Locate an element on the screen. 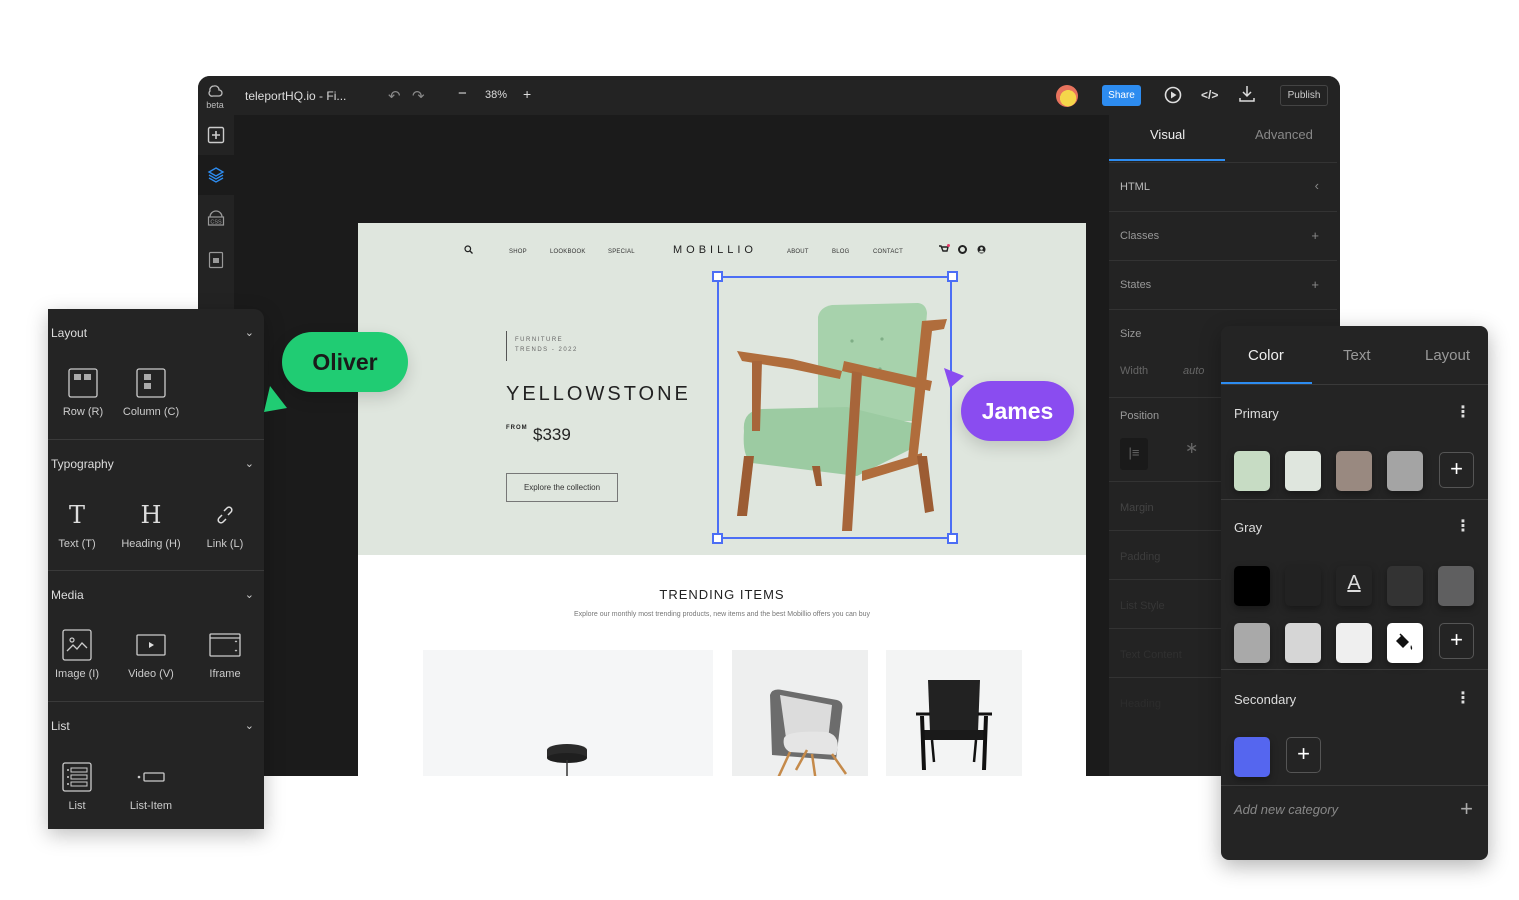  add-element-button is located at coordinates (216, 135).